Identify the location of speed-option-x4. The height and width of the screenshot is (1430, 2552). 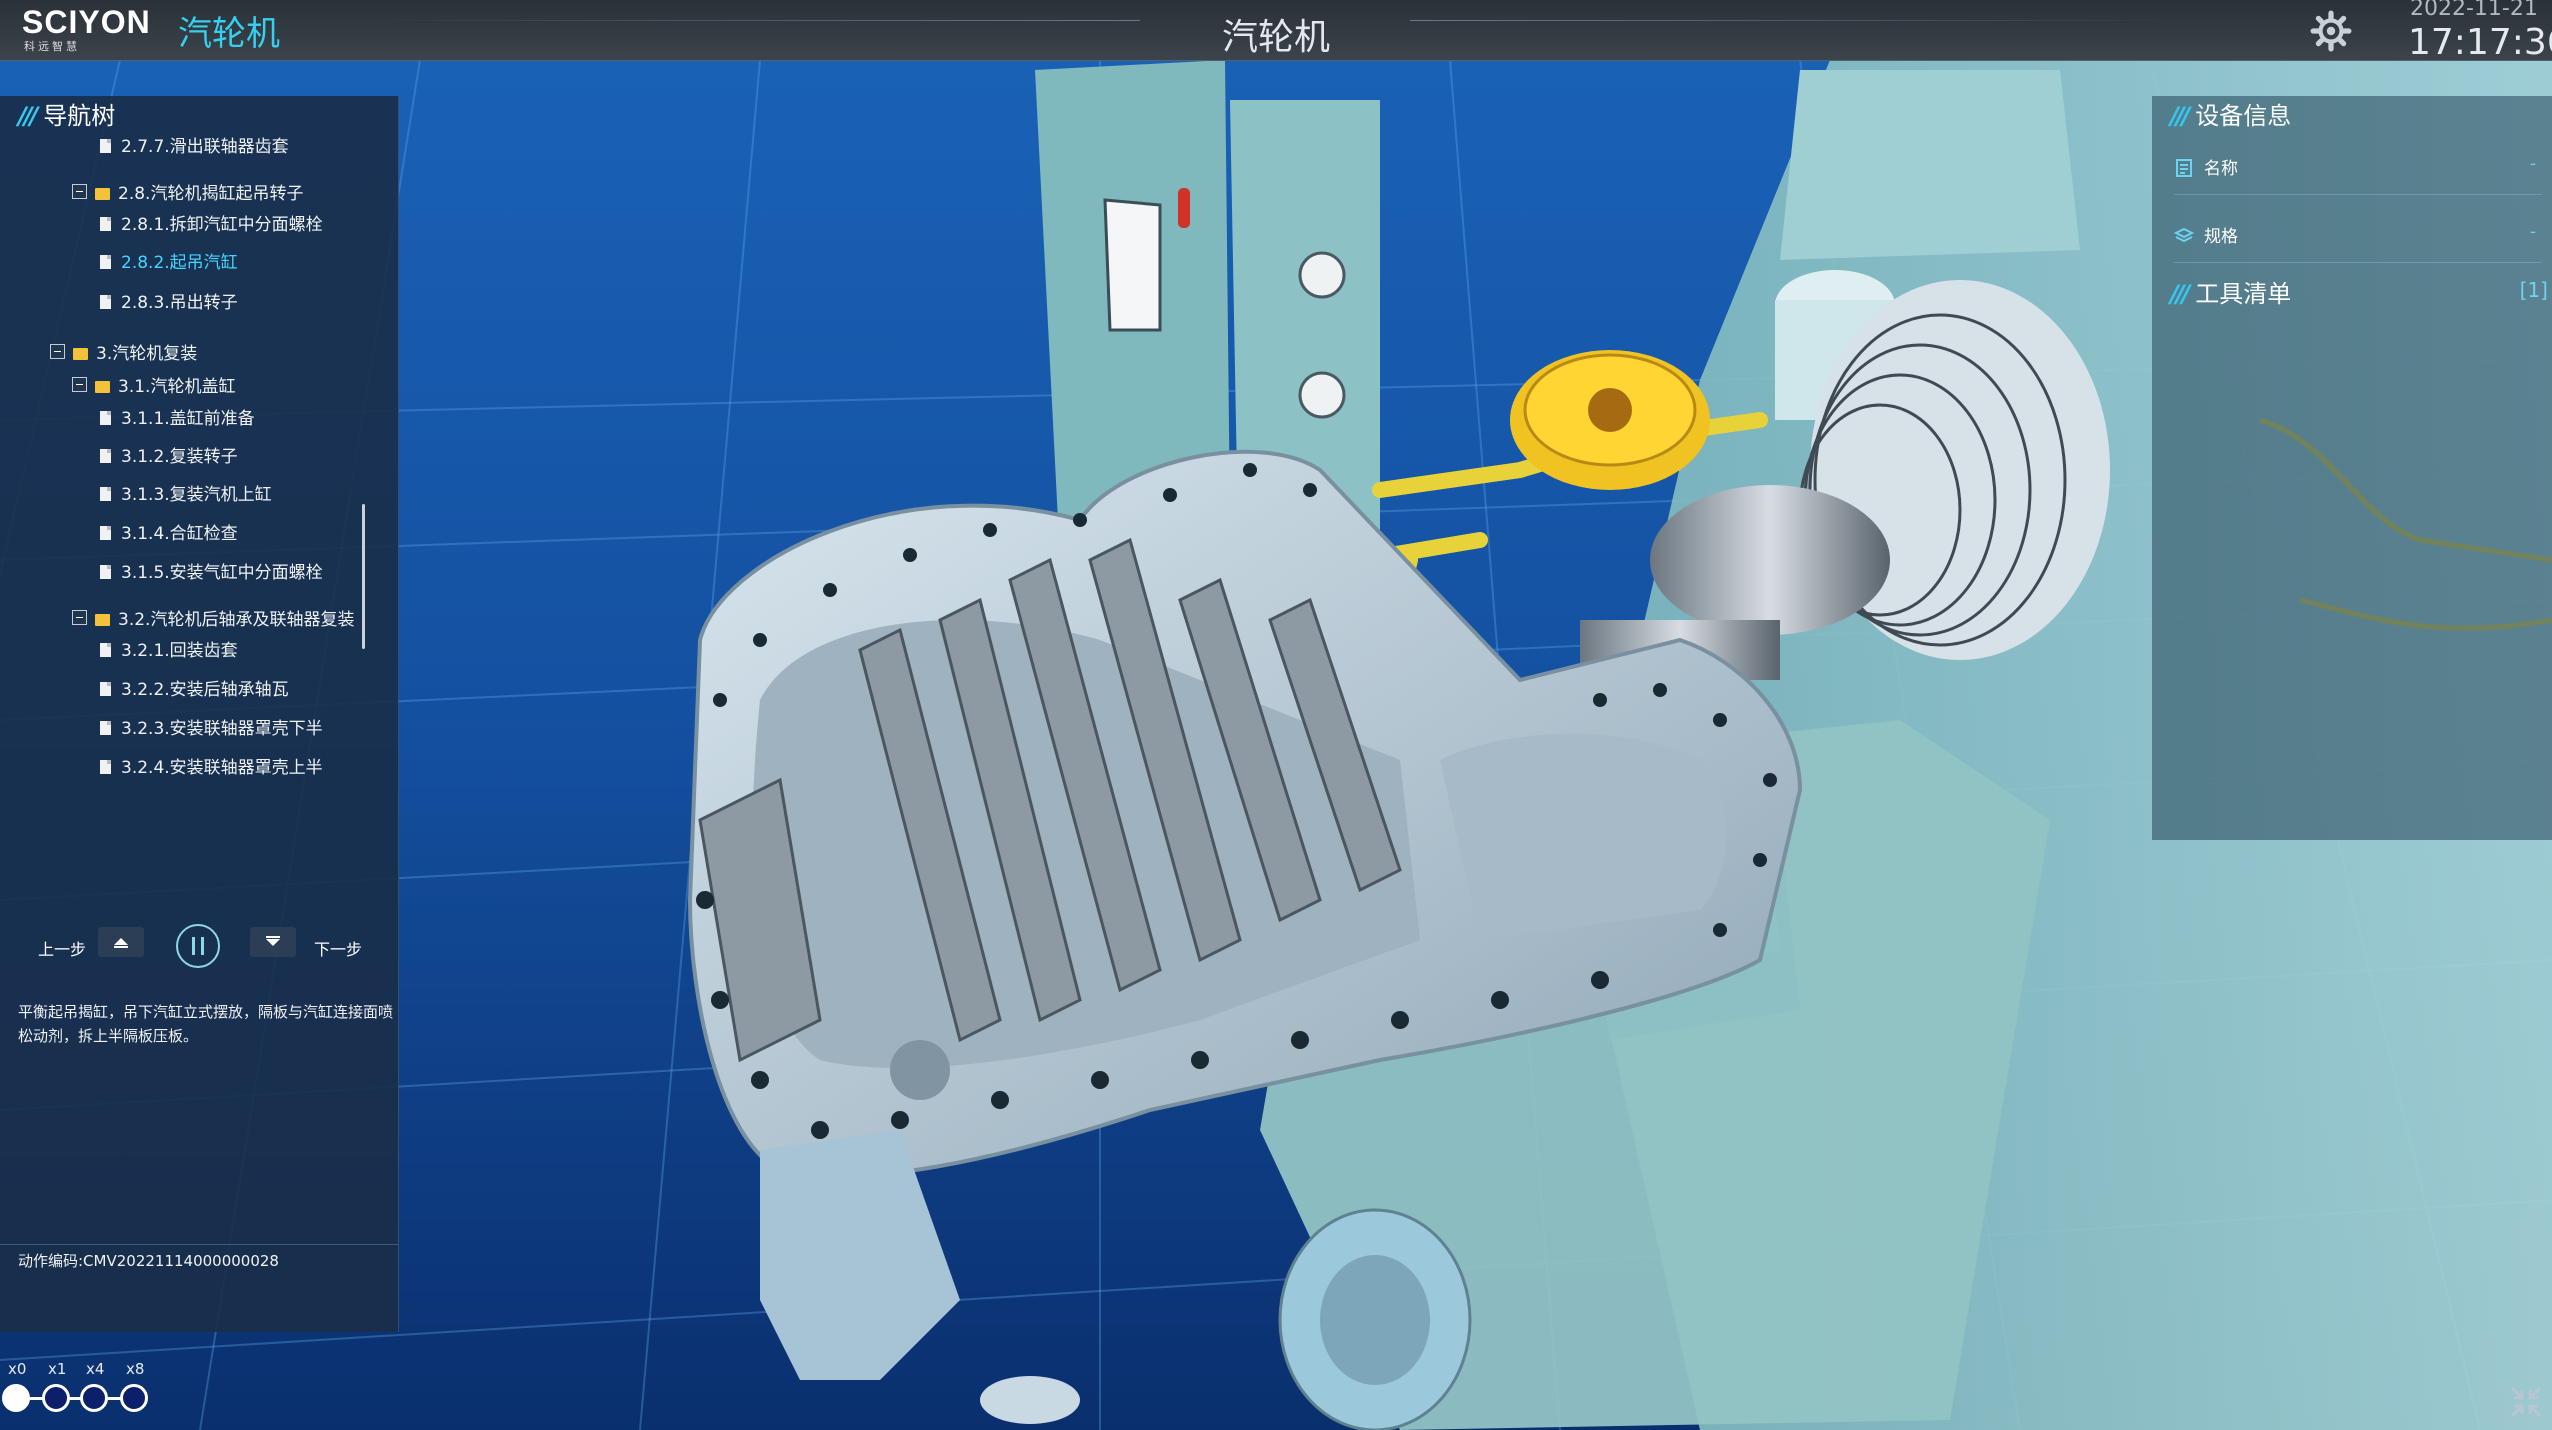
(94, 1398).